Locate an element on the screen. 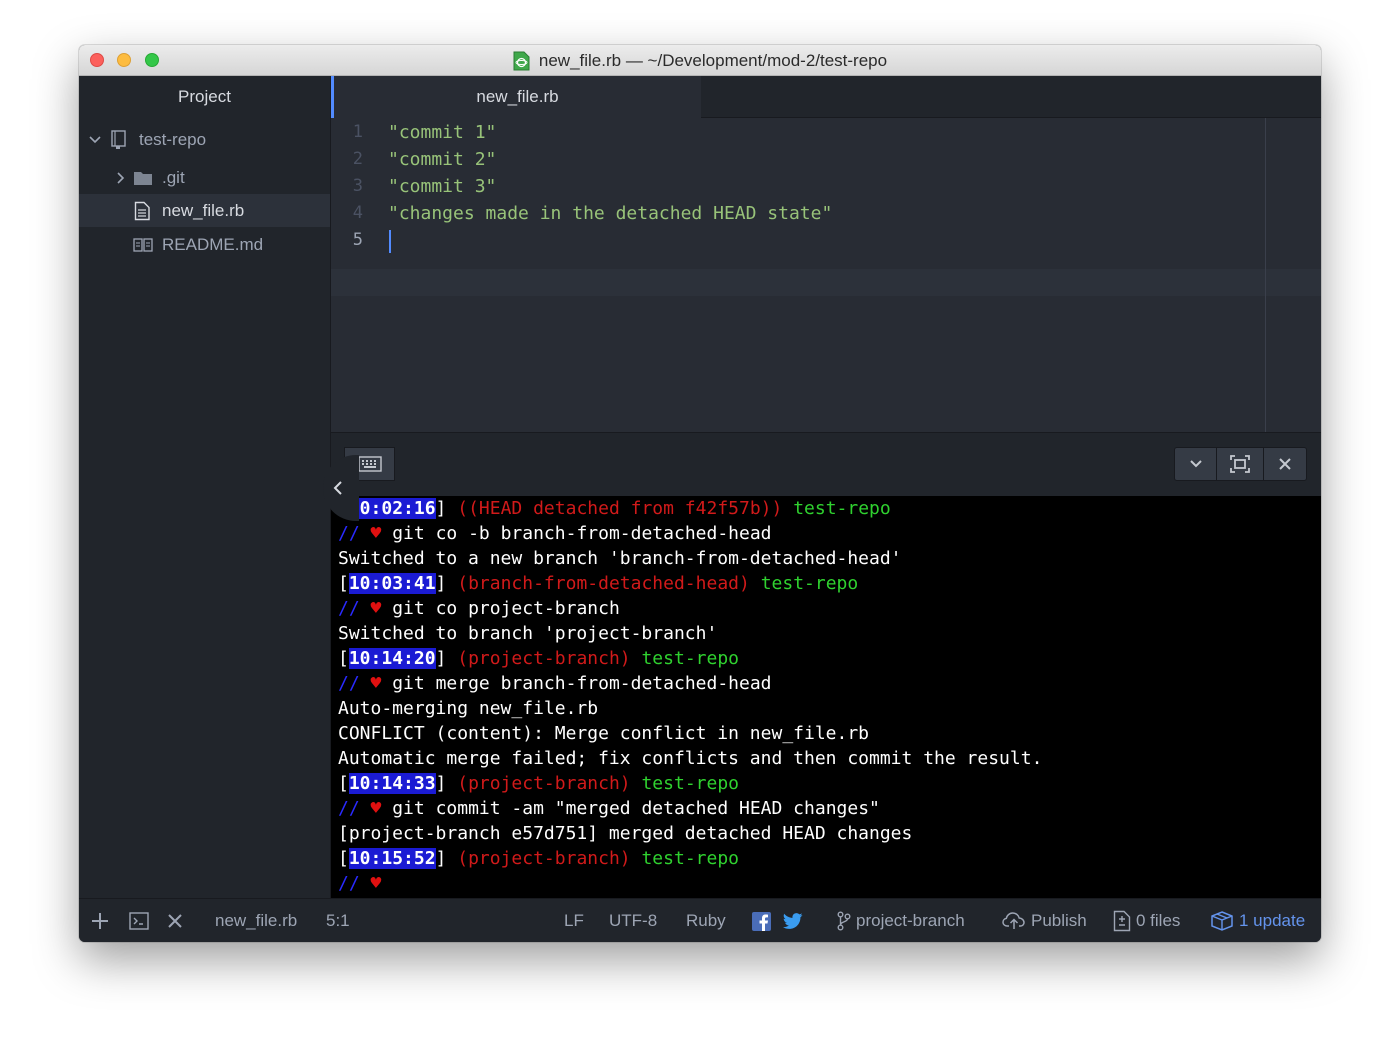 Image resolution: width=1400 pixels, height=1055 pixels. publish-label: Publish is located at coordinates (1059, 921).